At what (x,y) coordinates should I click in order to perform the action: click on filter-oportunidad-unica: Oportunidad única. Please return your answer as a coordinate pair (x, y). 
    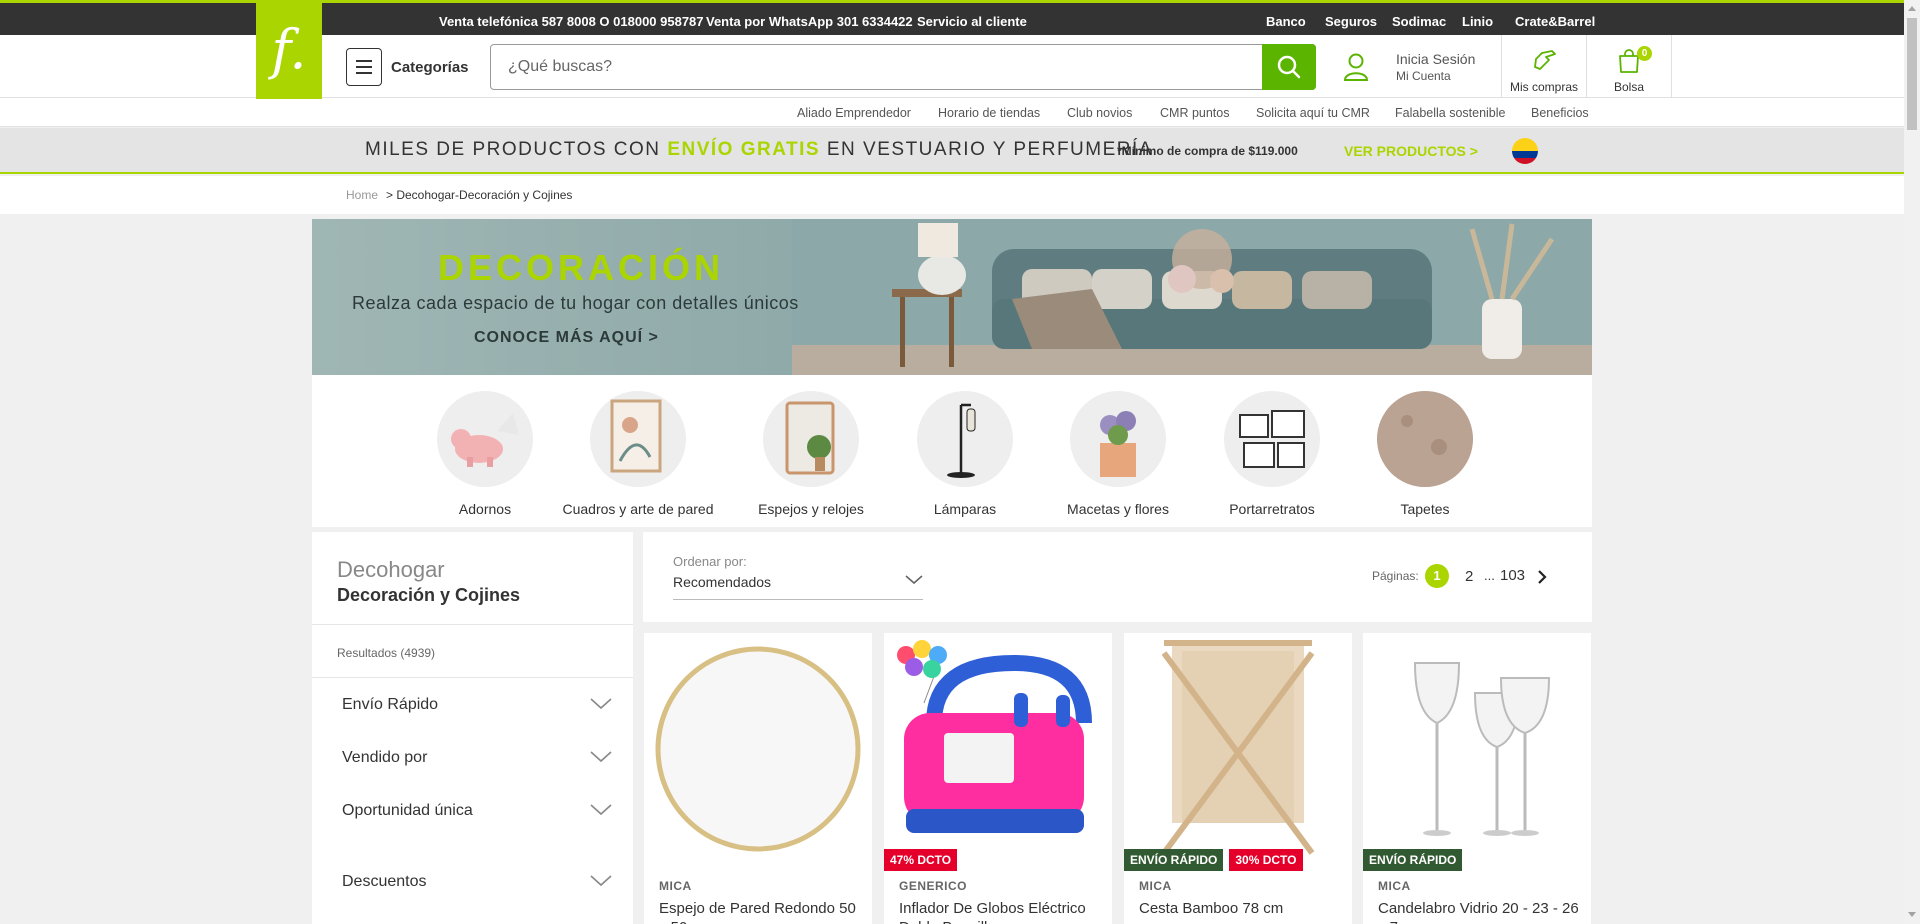
    Looking at the image, I should click on (477, 811).